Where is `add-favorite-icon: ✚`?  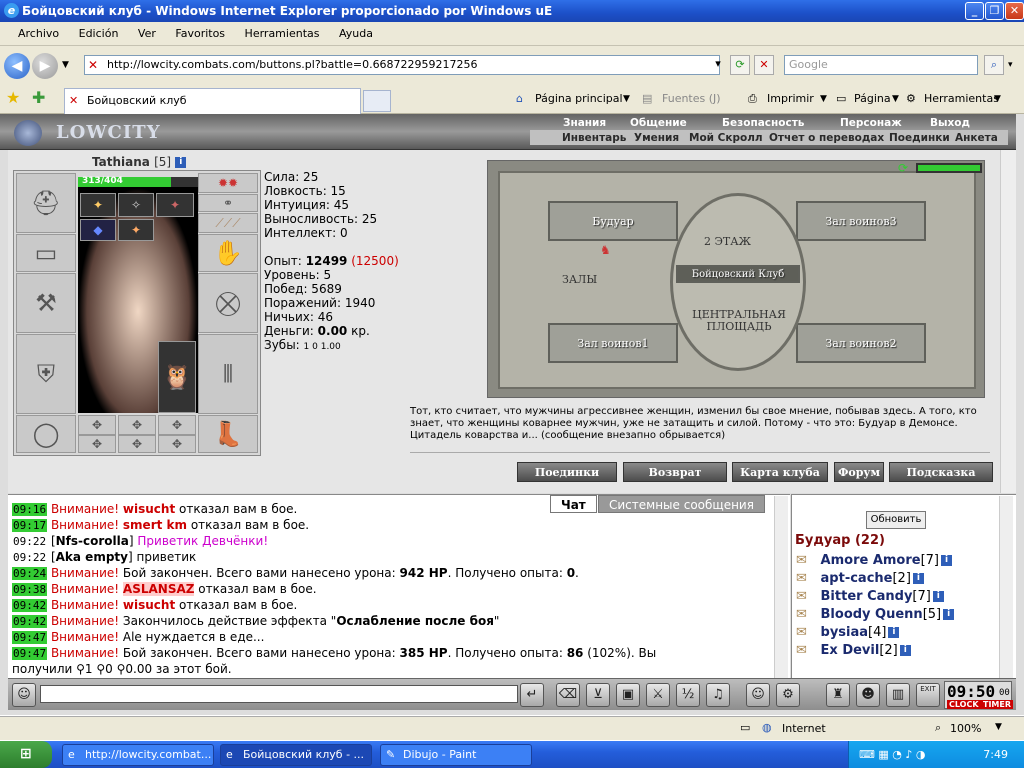
add-favorite-icon: ✚ is located at coordinates (38, 97).